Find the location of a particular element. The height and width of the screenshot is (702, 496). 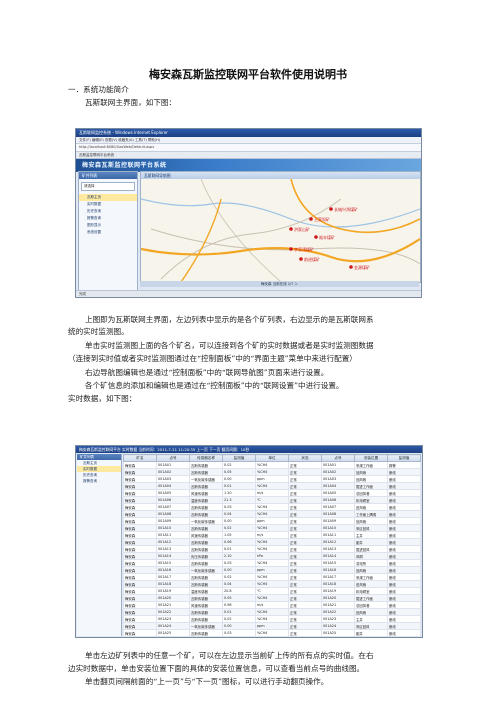

browser-tab: 瓦斯监控联网平台系统 is located at coordinates (248, 155).